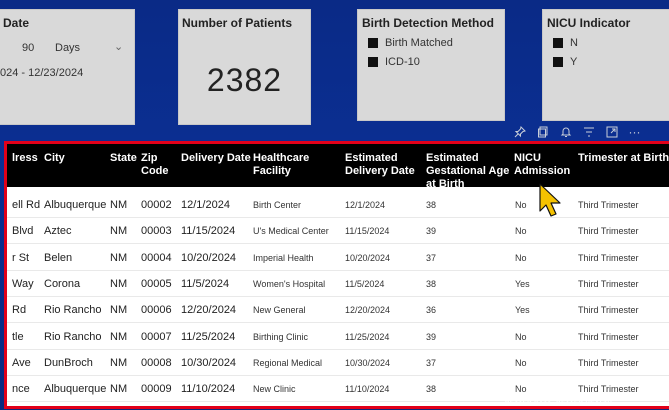 The width and height of the screenshot is (669, 410). I want to click on pin-icon, so click(519, 132).